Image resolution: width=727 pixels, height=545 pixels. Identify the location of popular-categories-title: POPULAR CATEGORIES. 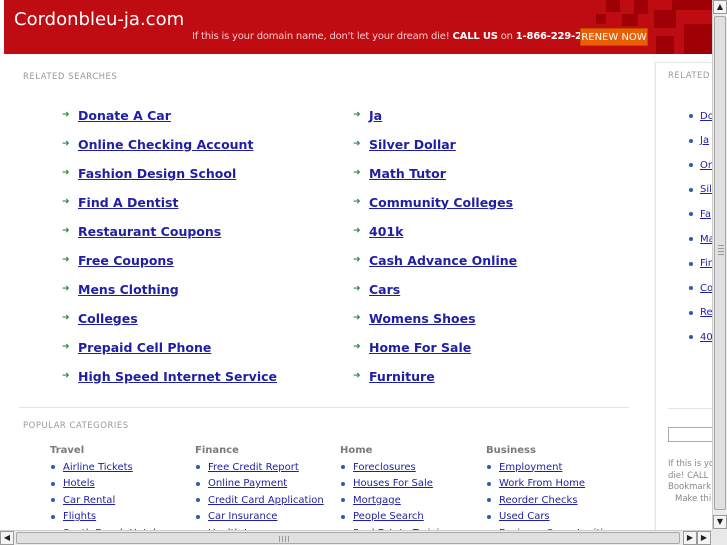
(76, 426).